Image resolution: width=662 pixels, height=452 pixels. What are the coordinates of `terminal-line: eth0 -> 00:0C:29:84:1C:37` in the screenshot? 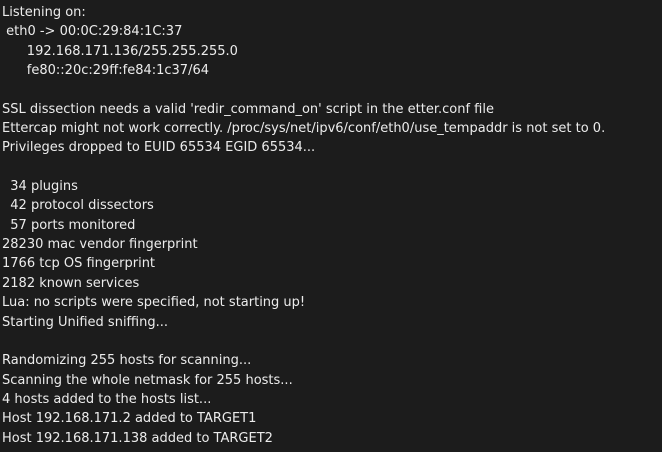 It's located at (92, 32).